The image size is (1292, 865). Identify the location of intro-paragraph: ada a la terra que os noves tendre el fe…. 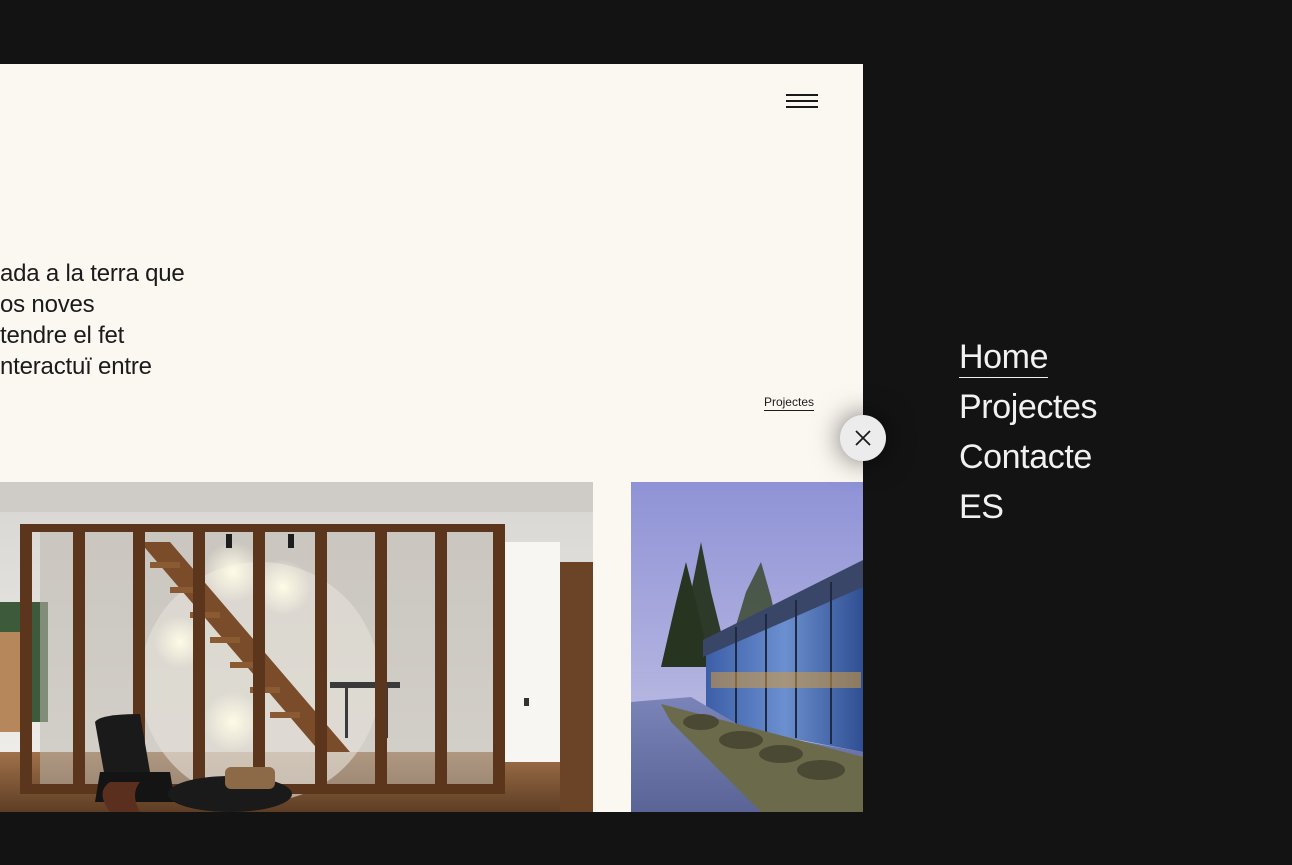
(110, 320).